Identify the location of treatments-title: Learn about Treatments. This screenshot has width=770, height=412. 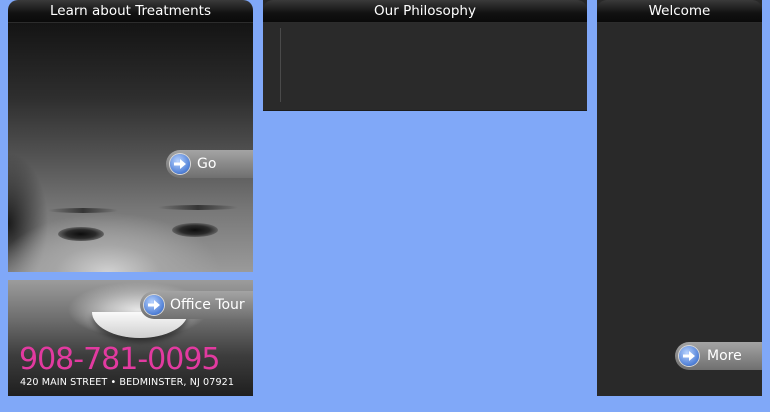
(130, 11).